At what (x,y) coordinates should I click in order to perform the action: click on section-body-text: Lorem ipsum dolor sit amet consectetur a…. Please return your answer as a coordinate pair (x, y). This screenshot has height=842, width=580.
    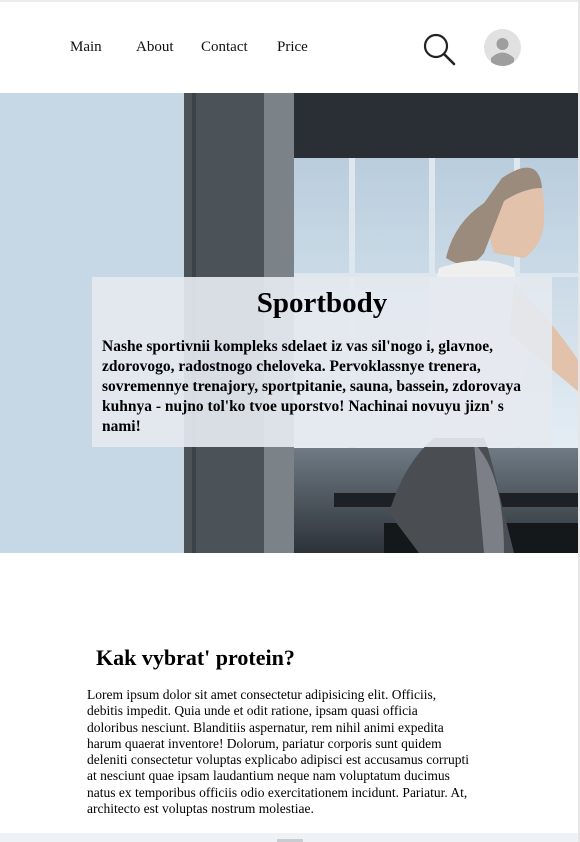
    Looking at the image, I should click on (278, 752).